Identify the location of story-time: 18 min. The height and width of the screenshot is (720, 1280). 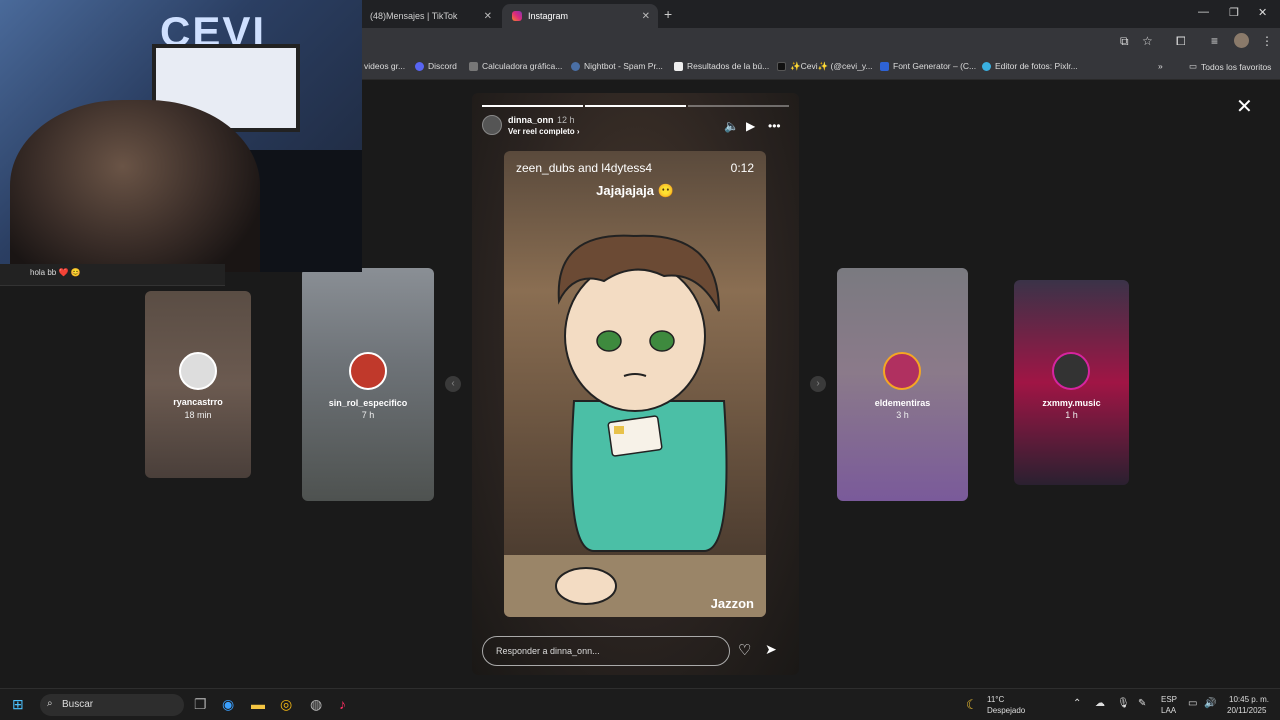
(198, 415).